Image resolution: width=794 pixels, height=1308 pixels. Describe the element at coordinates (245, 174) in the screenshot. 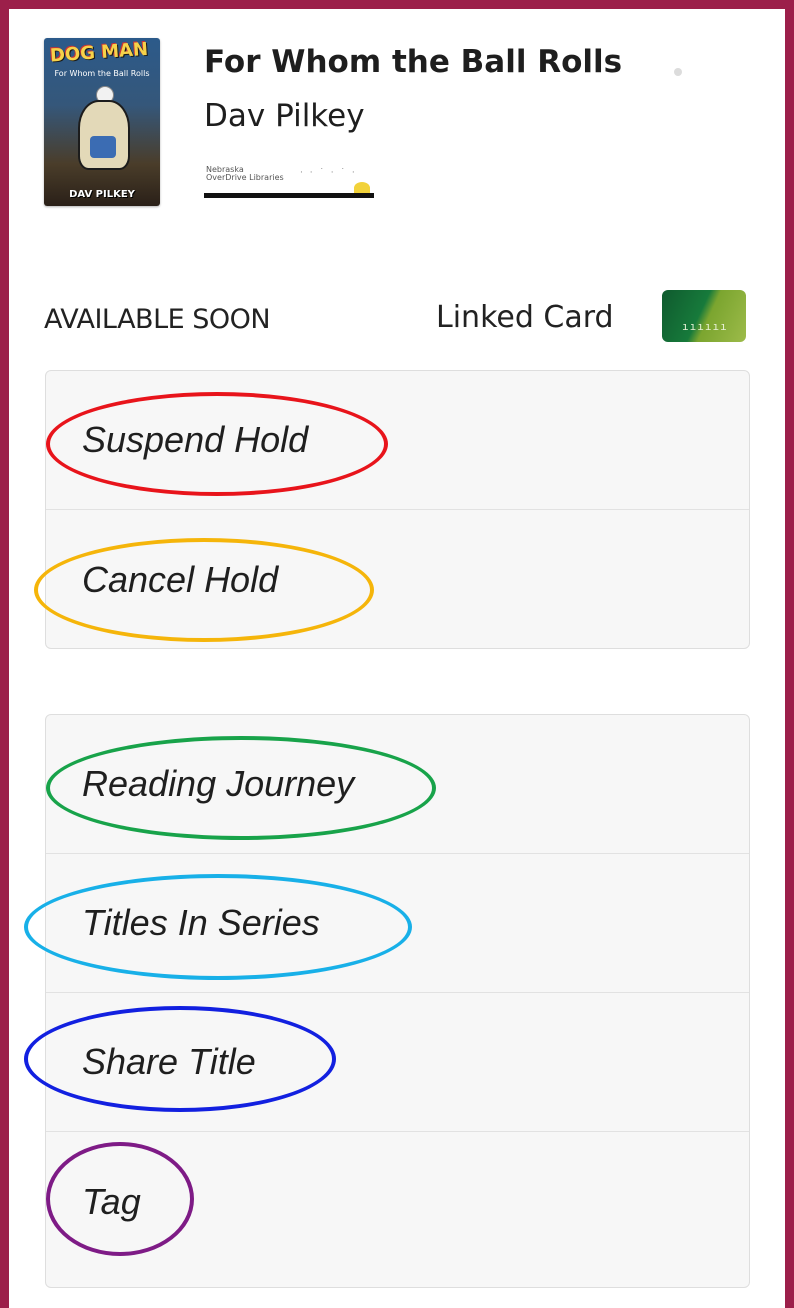

I see `library-name: Nebraska OverDrive Libraries` at that location.